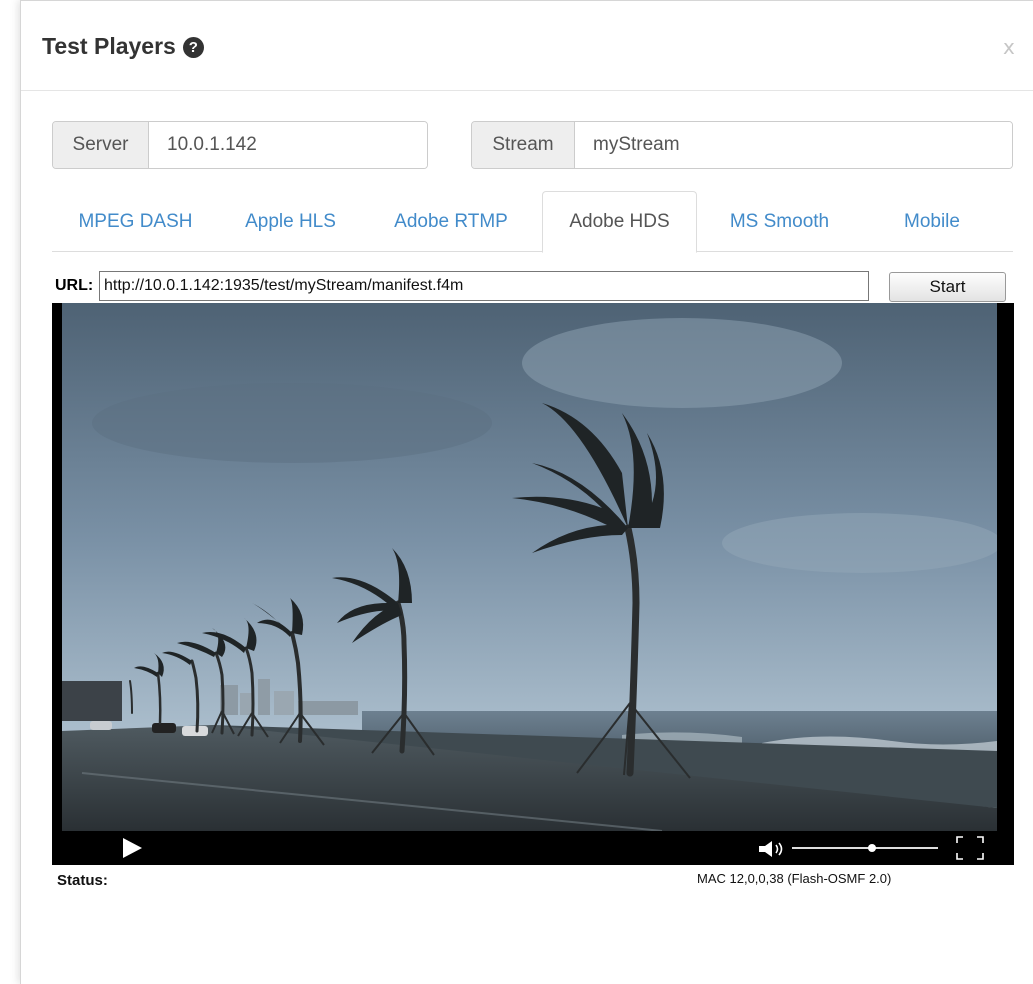  Describe the element at coordinates (101, 145) in the screenshot. I see `server-label: Server` at that location.